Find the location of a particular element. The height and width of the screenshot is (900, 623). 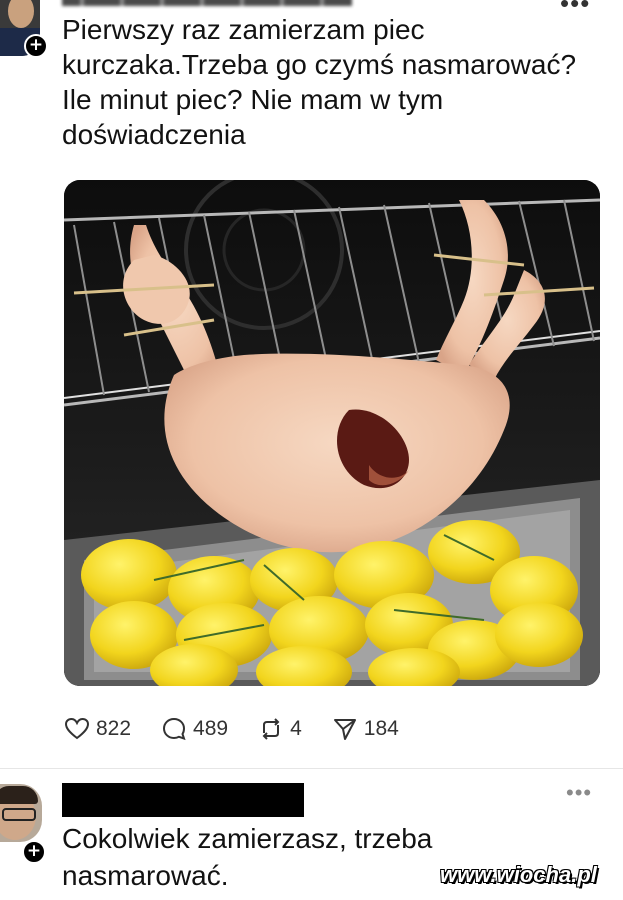

comment-button: 489 is located at coordinates (194, 729).